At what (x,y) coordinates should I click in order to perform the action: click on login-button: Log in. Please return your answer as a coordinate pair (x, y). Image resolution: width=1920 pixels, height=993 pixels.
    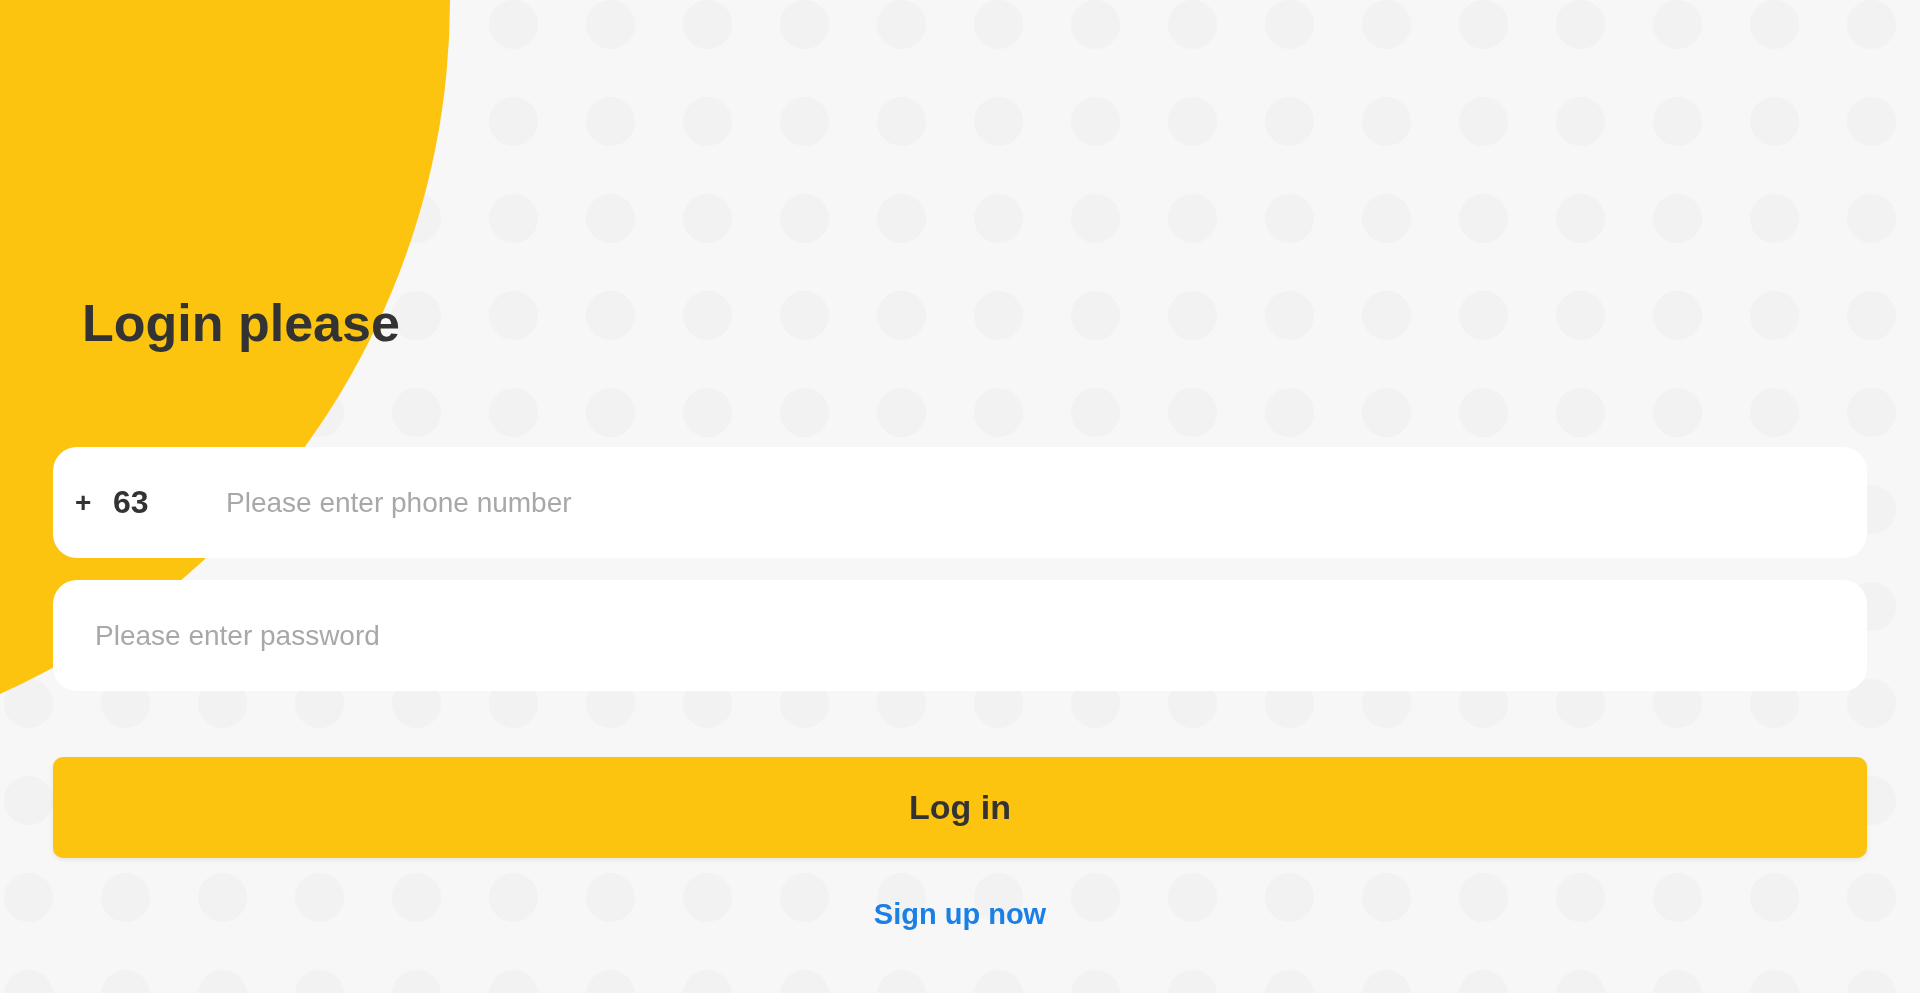
    Looking at the image, I should click on (960, 807).